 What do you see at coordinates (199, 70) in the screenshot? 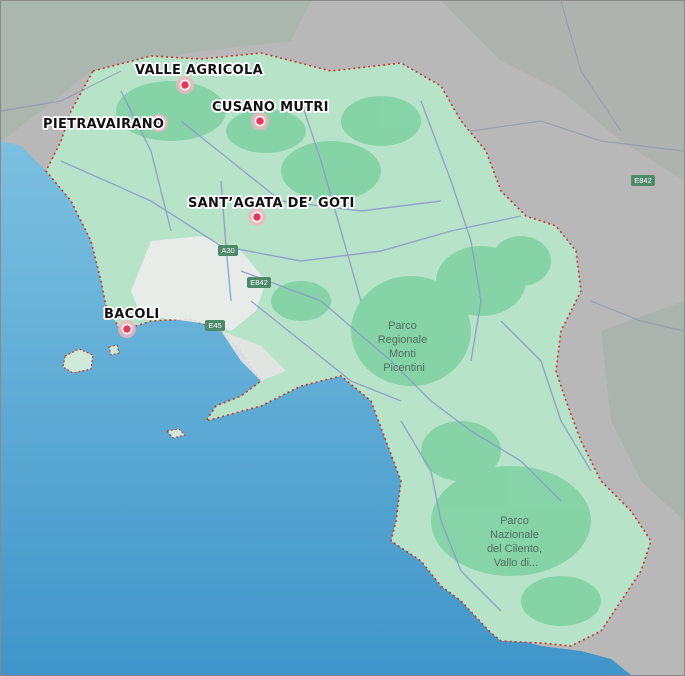
I see `marker-label: VALLE AGRICOLA` at bounding box center [199, 70].